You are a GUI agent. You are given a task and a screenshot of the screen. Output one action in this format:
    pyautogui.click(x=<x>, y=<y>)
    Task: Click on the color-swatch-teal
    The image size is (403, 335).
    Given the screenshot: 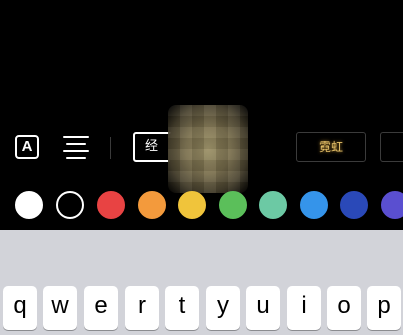 What is the action you would take?
    pyautogui.click(x=273, y=205)
    